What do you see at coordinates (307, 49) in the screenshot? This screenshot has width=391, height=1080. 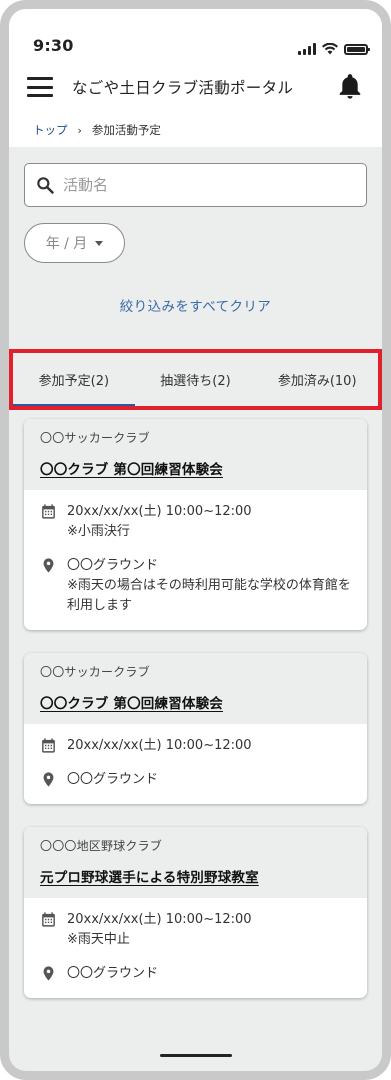 I see `signal-icon` at bounding box center [307, 49].